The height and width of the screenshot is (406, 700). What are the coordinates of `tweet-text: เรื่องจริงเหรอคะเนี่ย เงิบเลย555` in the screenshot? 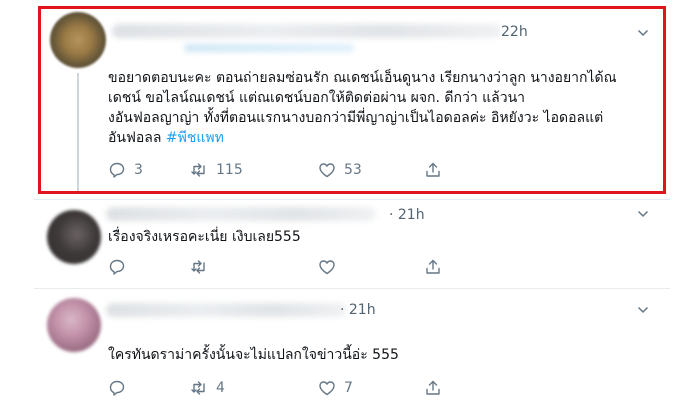 It's located at (204, 237).